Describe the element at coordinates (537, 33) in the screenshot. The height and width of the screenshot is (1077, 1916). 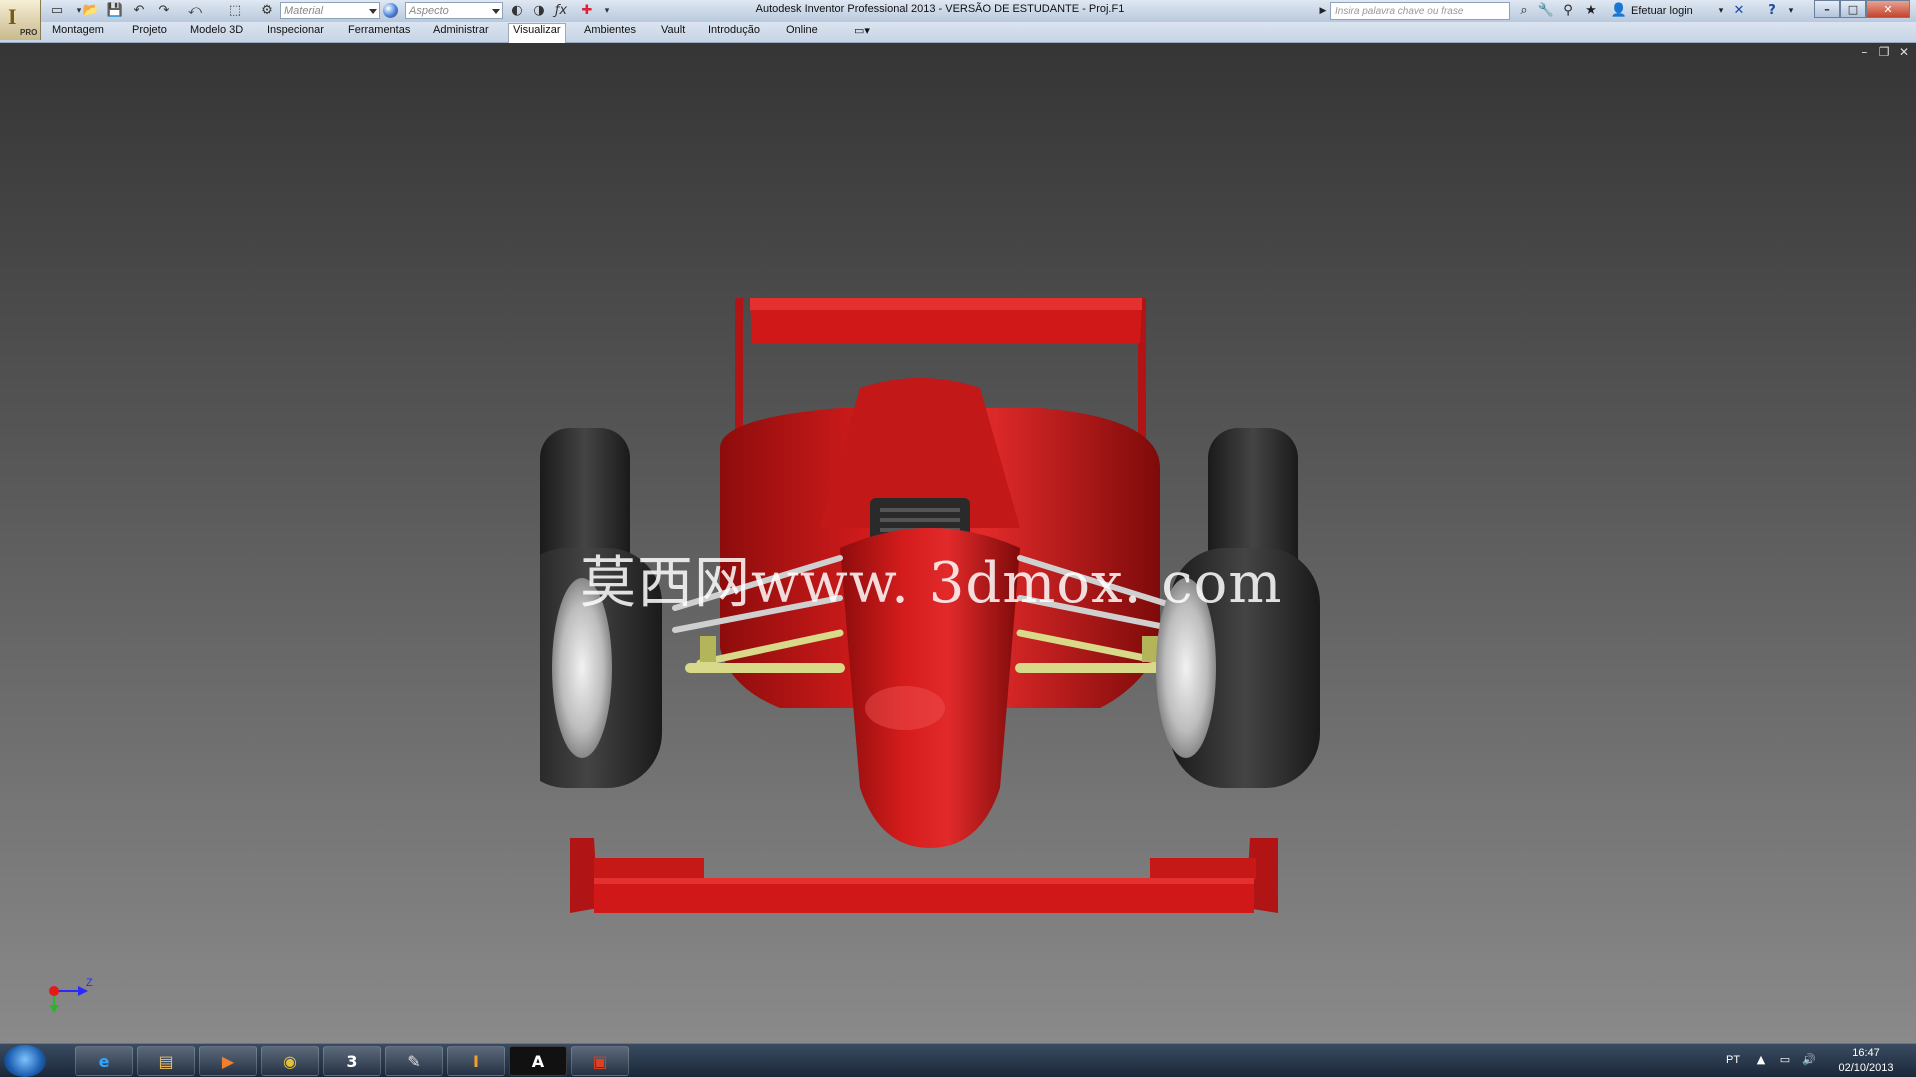
I see `tab-visualizar: Visualizar` at that location.